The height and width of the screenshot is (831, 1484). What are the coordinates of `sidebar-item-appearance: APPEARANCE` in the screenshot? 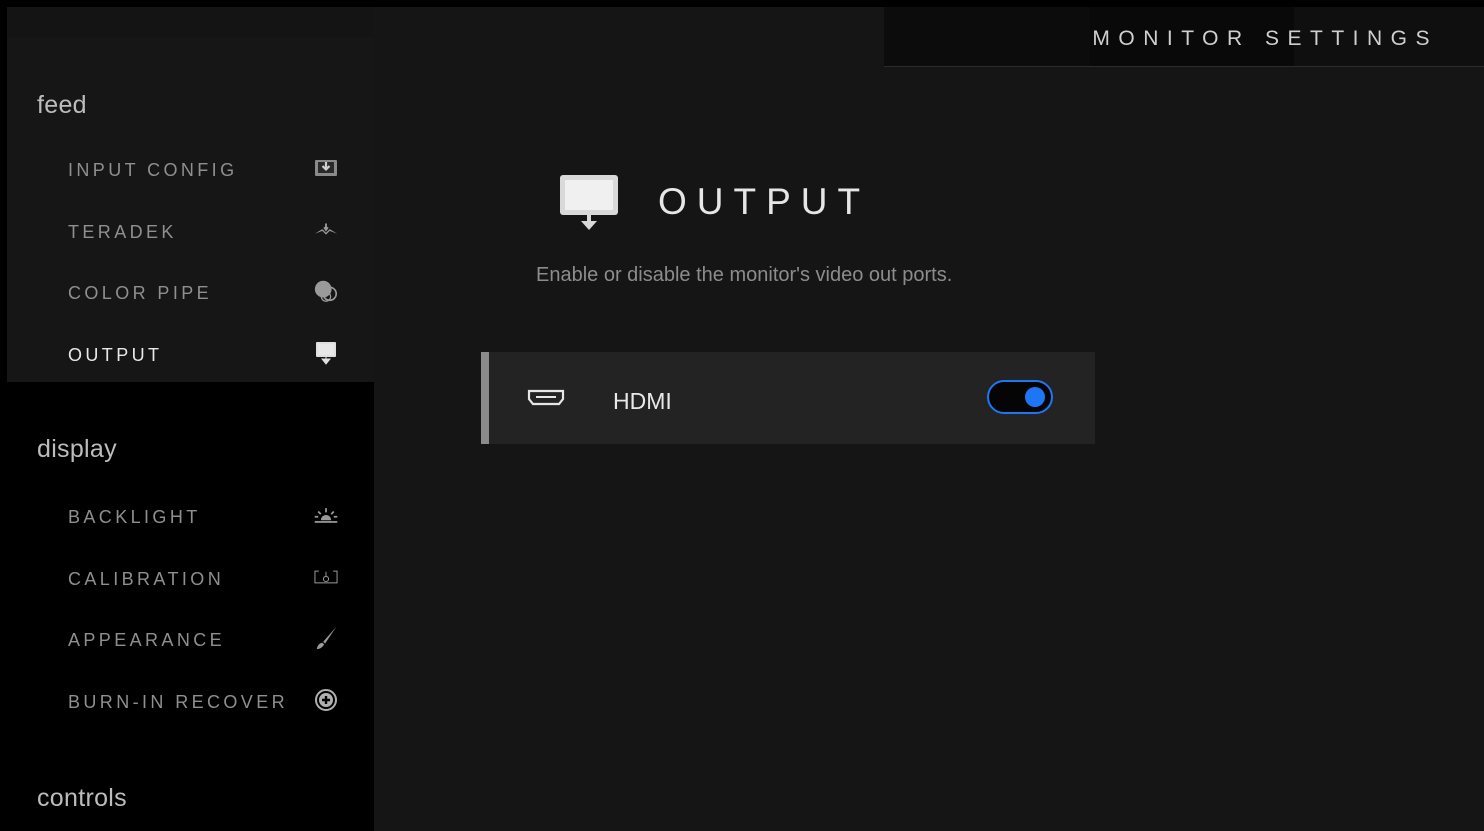 It's located at (190, 639).